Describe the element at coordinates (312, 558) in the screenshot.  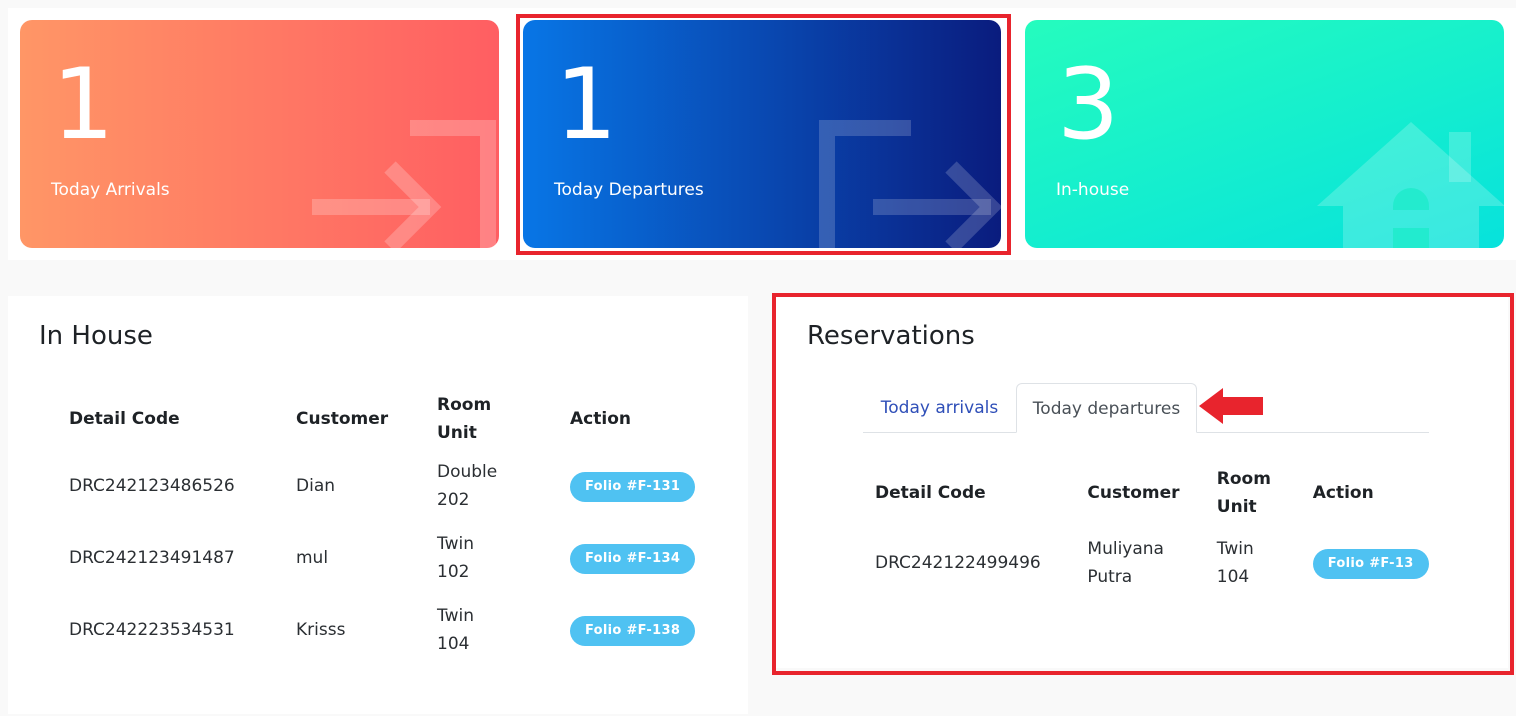
I see `customer-name: mul` at that location.